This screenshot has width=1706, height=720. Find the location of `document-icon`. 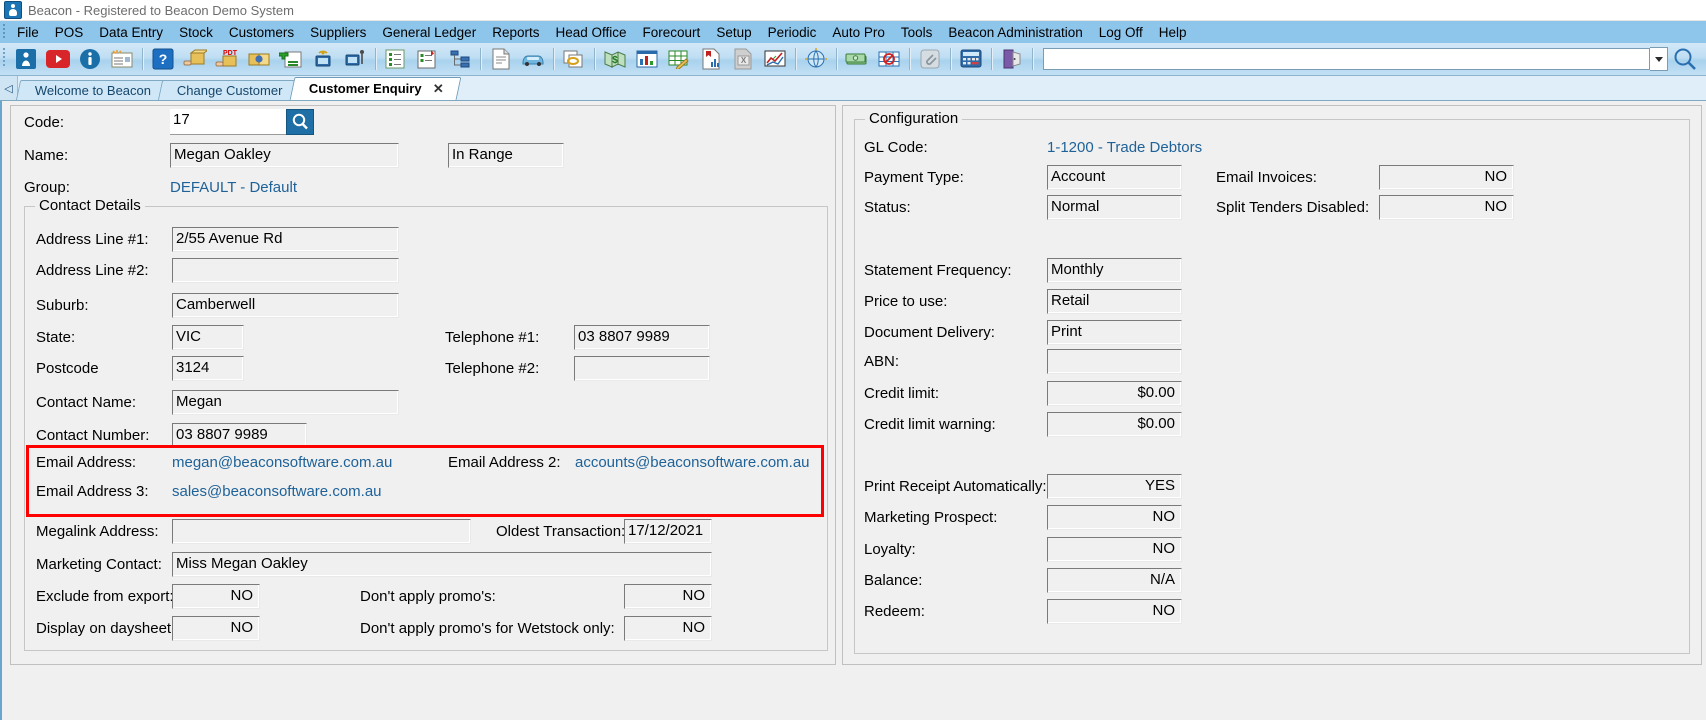

document-icon is located at coordinates (501, 59).